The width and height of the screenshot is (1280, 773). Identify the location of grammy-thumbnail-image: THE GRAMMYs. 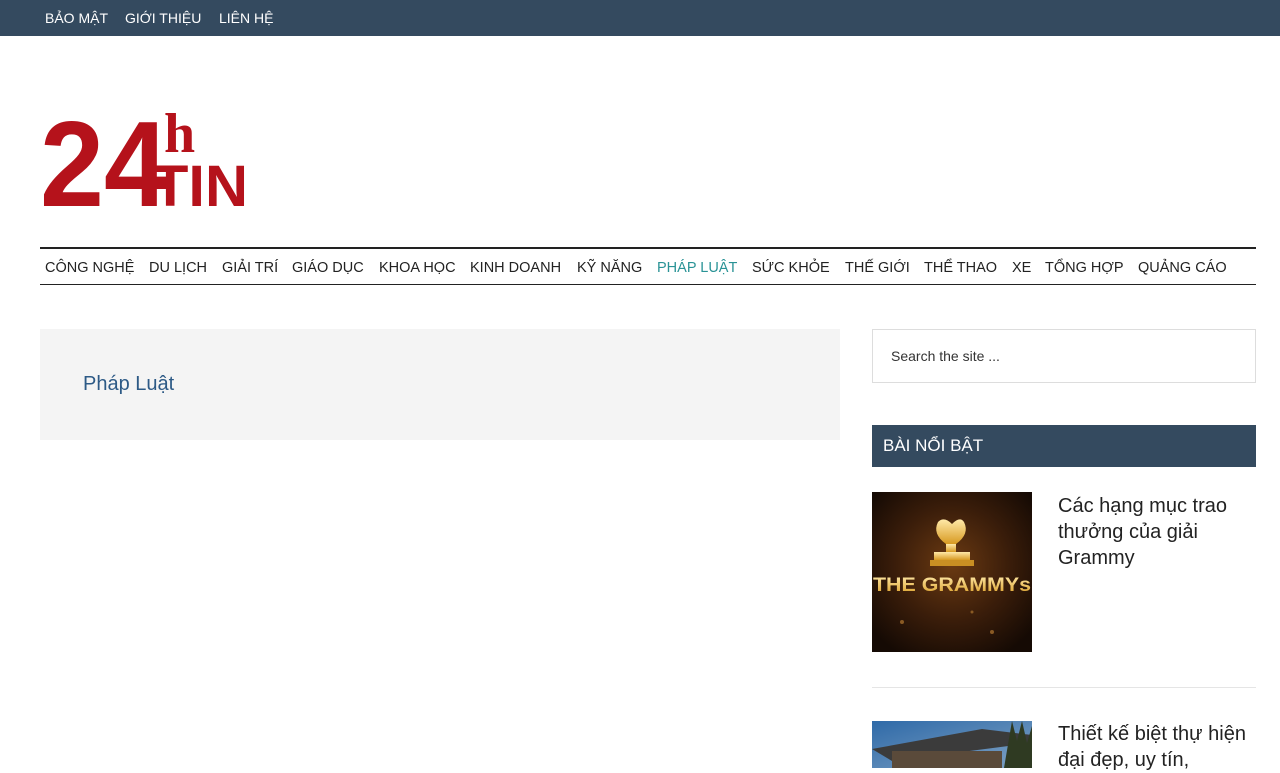
(952, 572).